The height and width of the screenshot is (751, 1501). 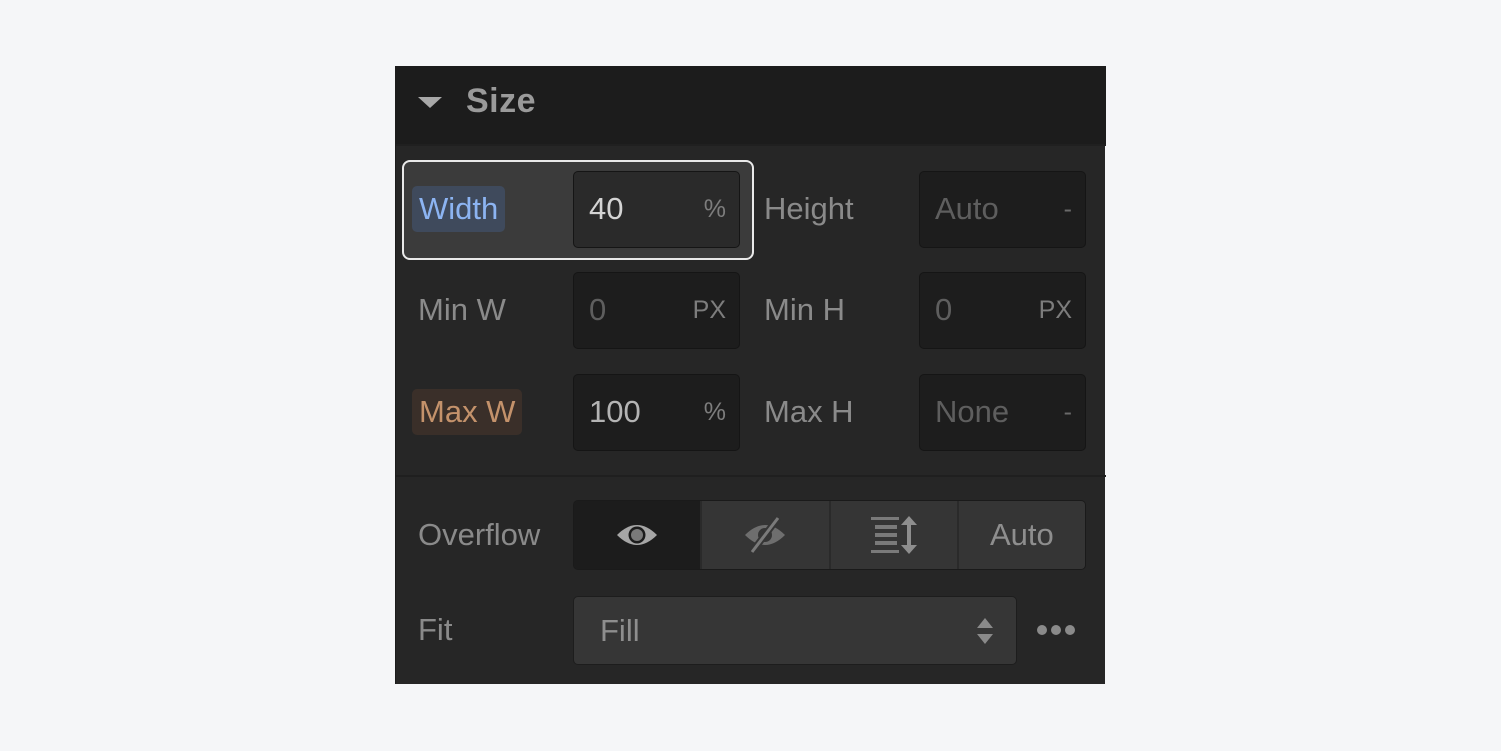 What do you see at coordinates (459, 209) in the screenshot?
I see `width-label: Width` at bounding box center [459, 209].